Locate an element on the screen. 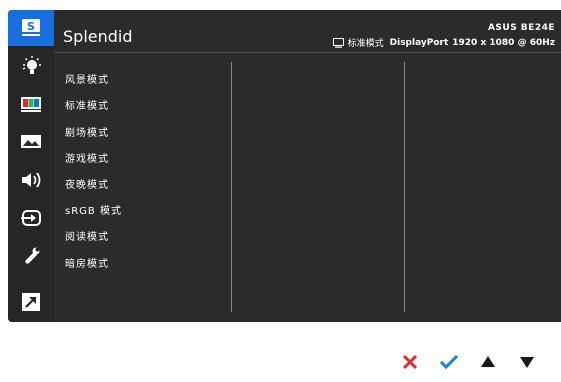 This screenshot has height=382, width=561. wrench-icon is located at coordinates (32, 255).